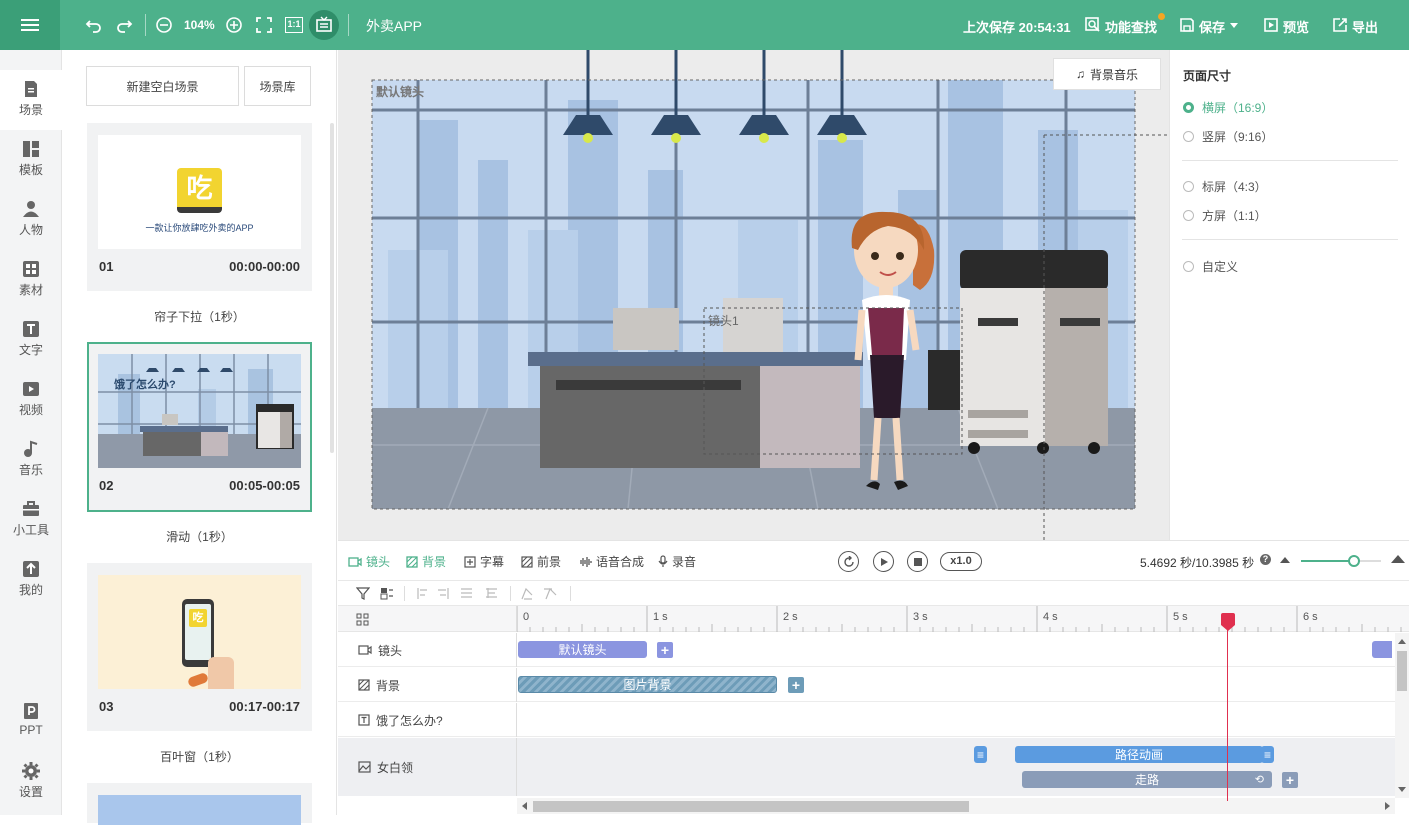 This screenshot has height=825, width=1409. Describe the element at coordinates (1354, 561) in the screenshot. I see `slider-handle` at that location.